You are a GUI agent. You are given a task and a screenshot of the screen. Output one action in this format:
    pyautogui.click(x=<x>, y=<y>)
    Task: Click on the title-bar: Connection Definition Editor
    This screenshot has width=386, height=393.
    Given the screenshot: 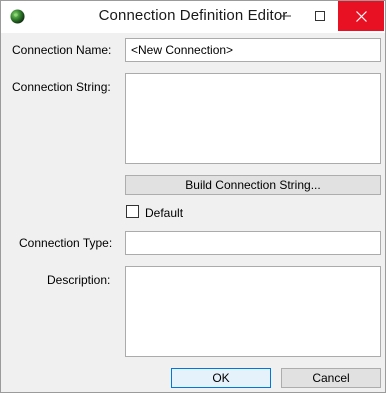 What is the action you would take?
    pyautogui.click(x=193, y=17)
    